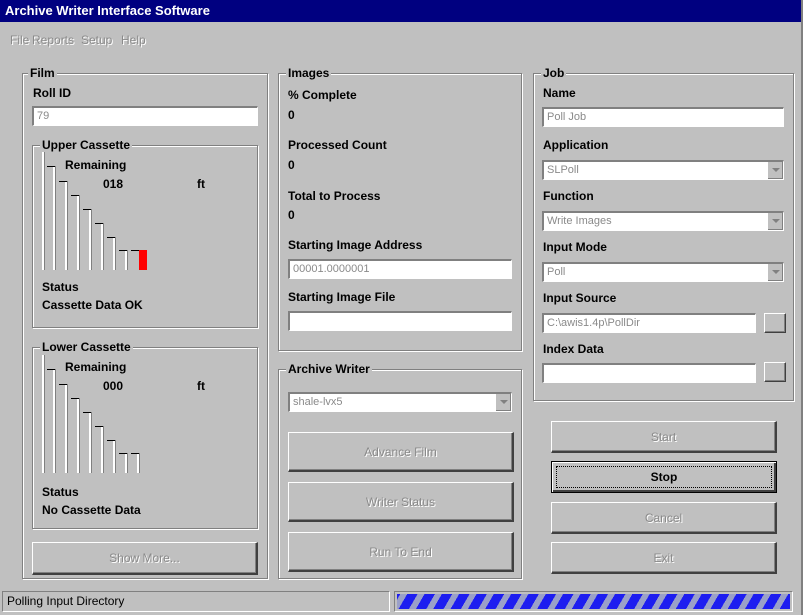  I want to click on lower-status-value: No Cassette Data, so click(91, 510).